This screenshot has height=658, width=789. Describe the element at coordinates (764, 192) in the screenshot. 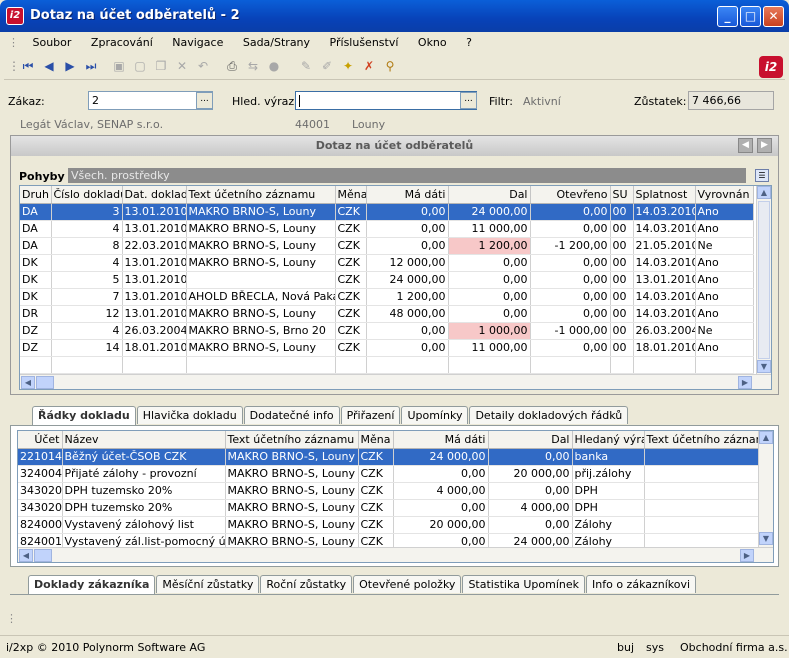

I see `scroll-up-icon: ▲` at that location.